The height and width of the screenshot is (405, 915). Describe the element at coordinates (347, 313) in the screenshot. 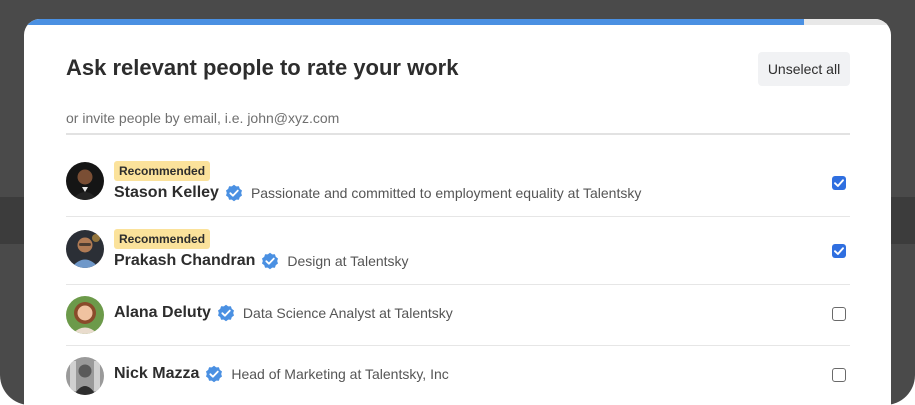

I see `person-description: Data Science Analyst at Talentsky` at that location.